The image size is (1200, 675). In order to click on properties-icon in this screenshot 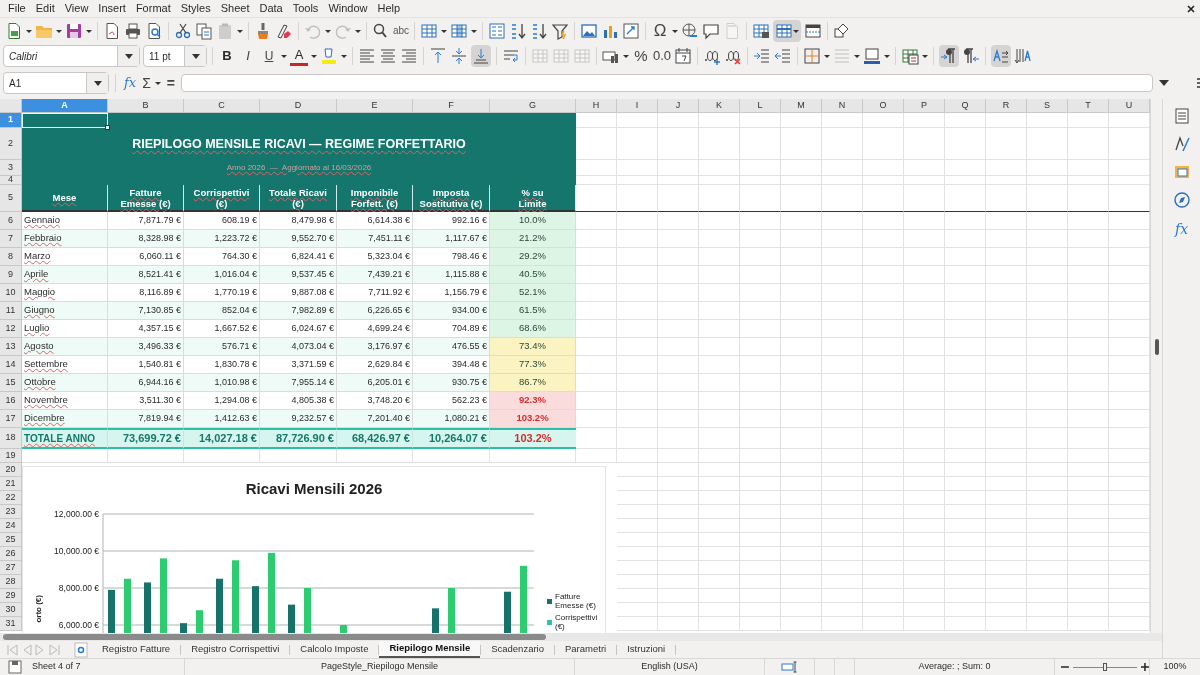, I will do `click(1181, 116)`.